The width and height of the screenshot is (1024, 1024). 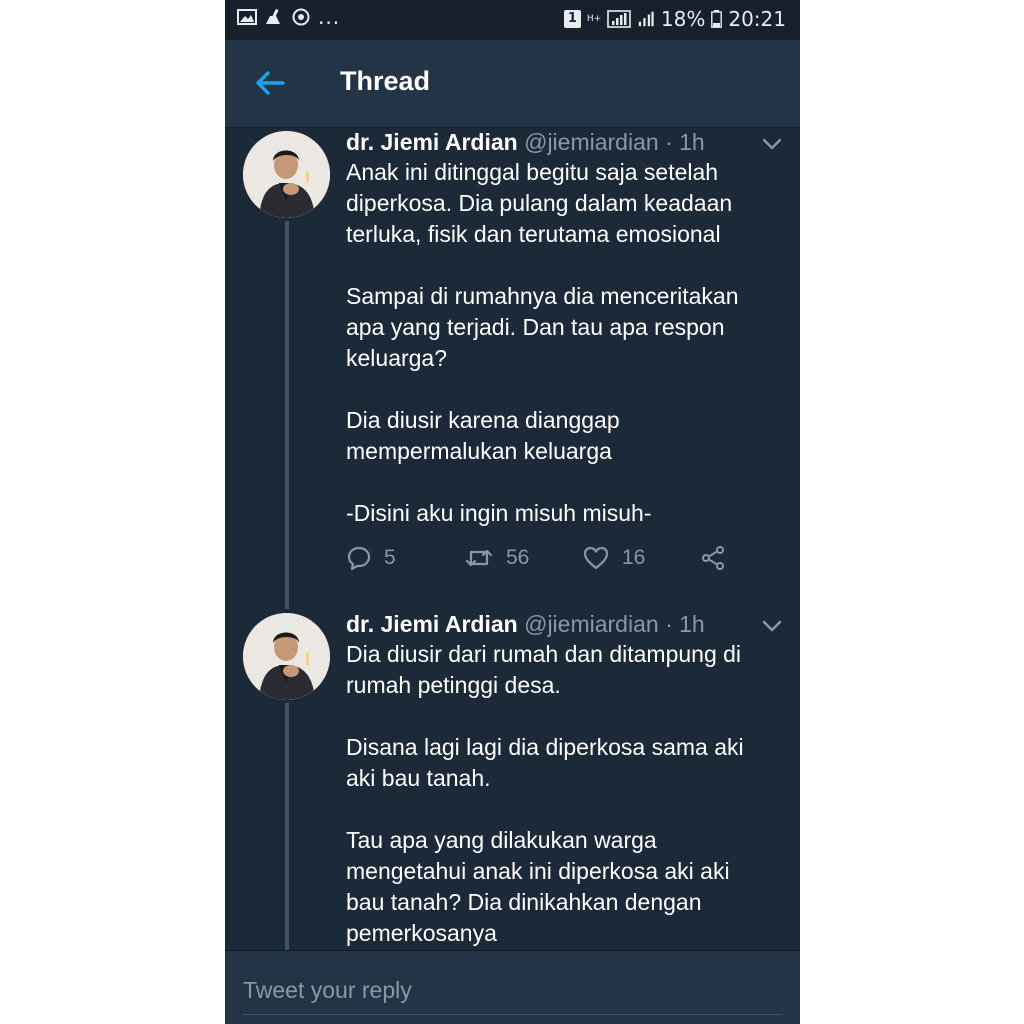 What do you see at coordinates (359, 558) in the screenshot?
I see `reply-icon` at bounding box center [359, 558].